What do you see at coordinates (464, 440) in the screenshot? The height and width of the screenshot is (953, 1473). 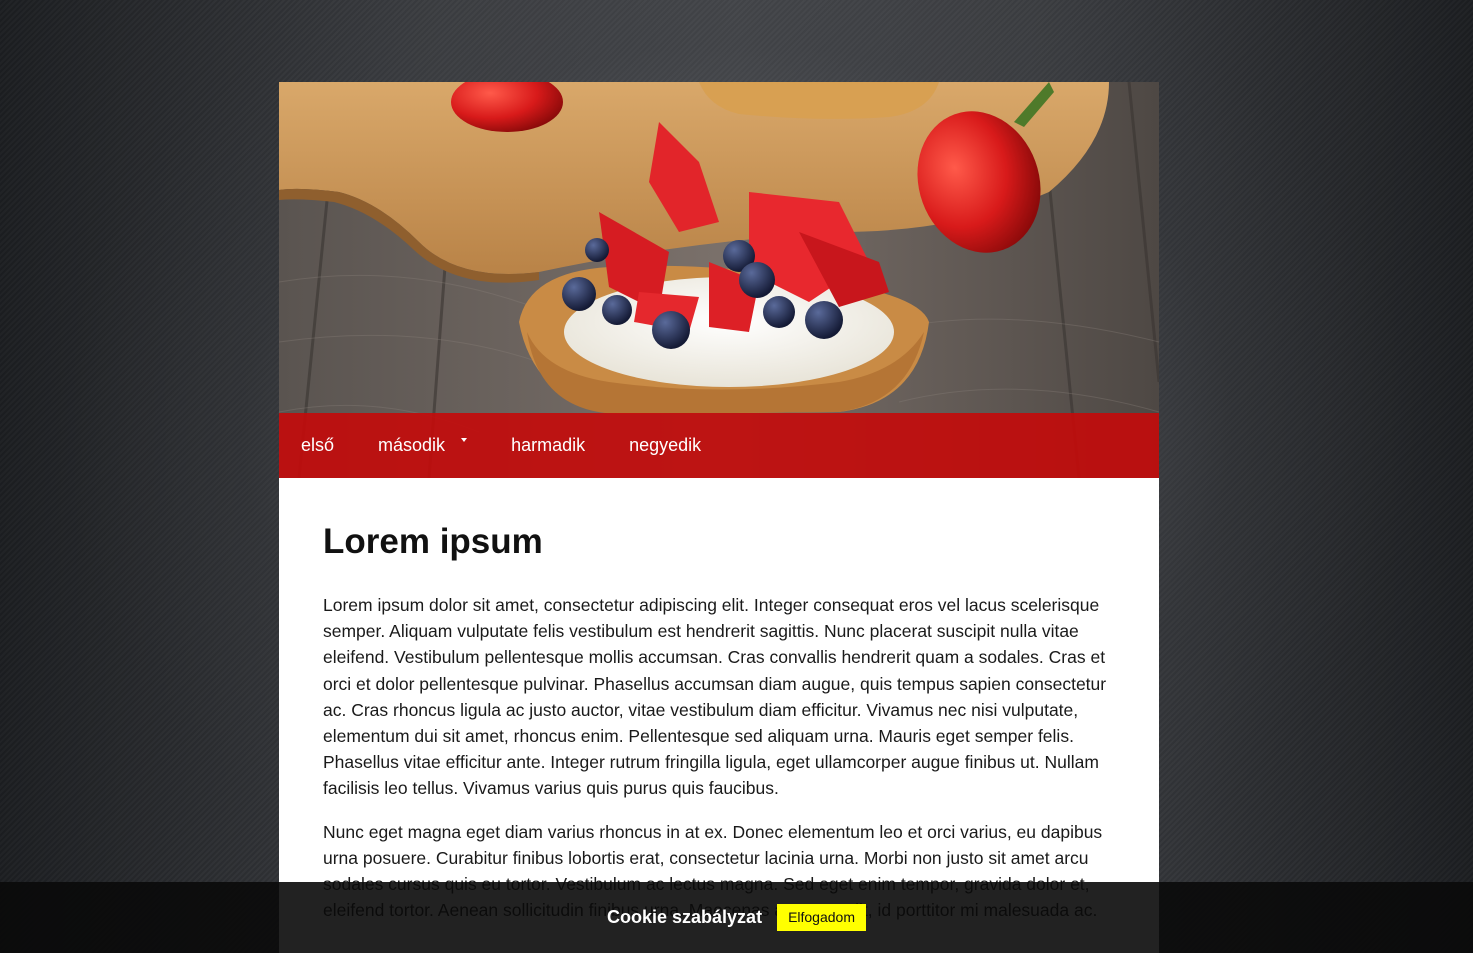 I see `caret-down-icon` at bounding box center [464, 440].